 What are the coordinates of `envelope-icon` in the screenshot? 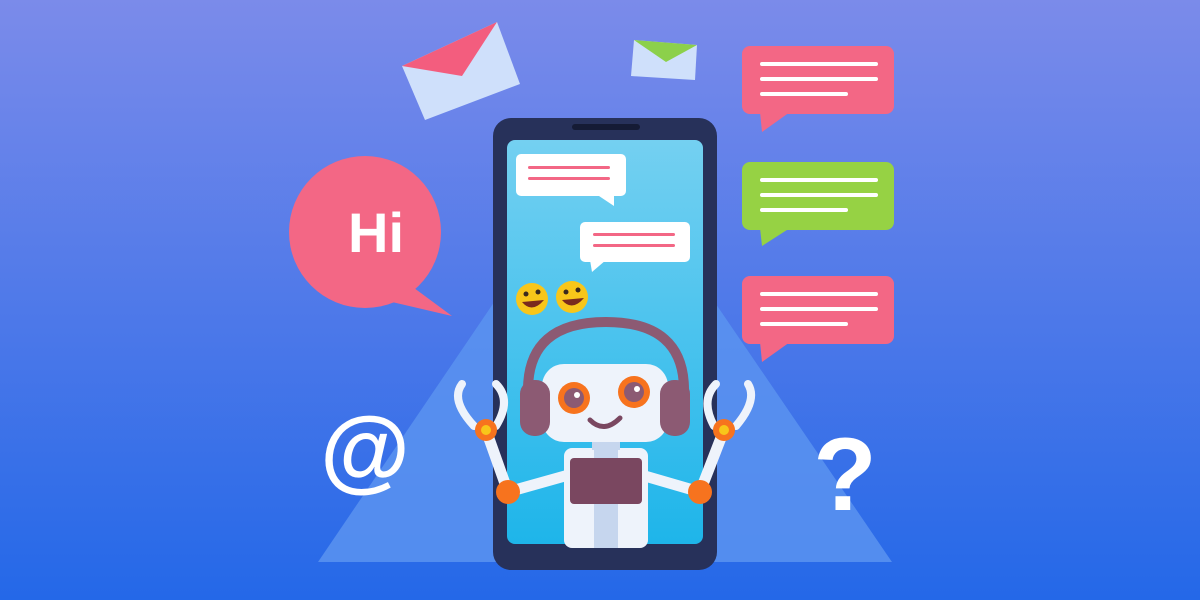 It's located at (664, 60).